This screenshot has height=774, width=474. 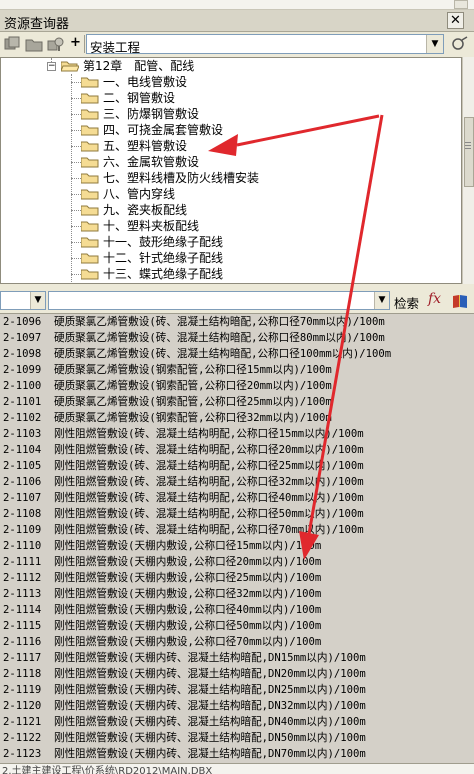 I want to click on item-description: 刚性阻燃管敷设(天棚内砖、混凝土结构暗配,DN15mm以内)/100m, so click(x=210, y=658).